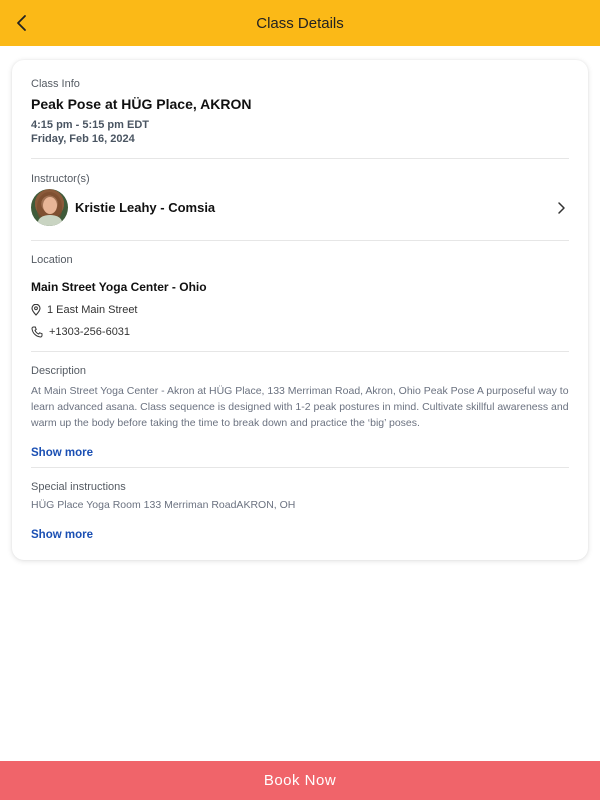  I want to click on class-title: Peak Pose at HÜG Place, AKRON, so click(141, 104).